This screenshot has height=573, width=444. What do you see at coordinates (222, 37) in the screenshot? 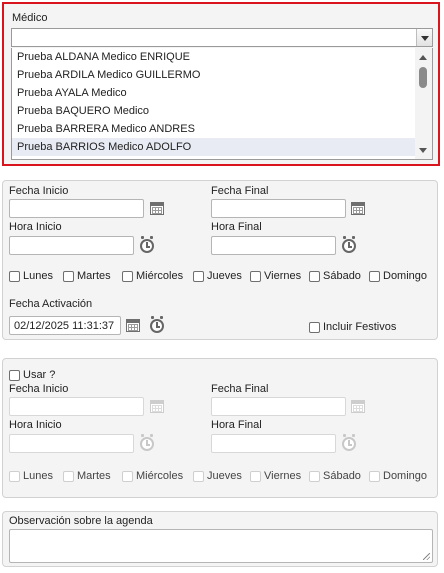
I see `medico-select` at bounding box center [222, 37].